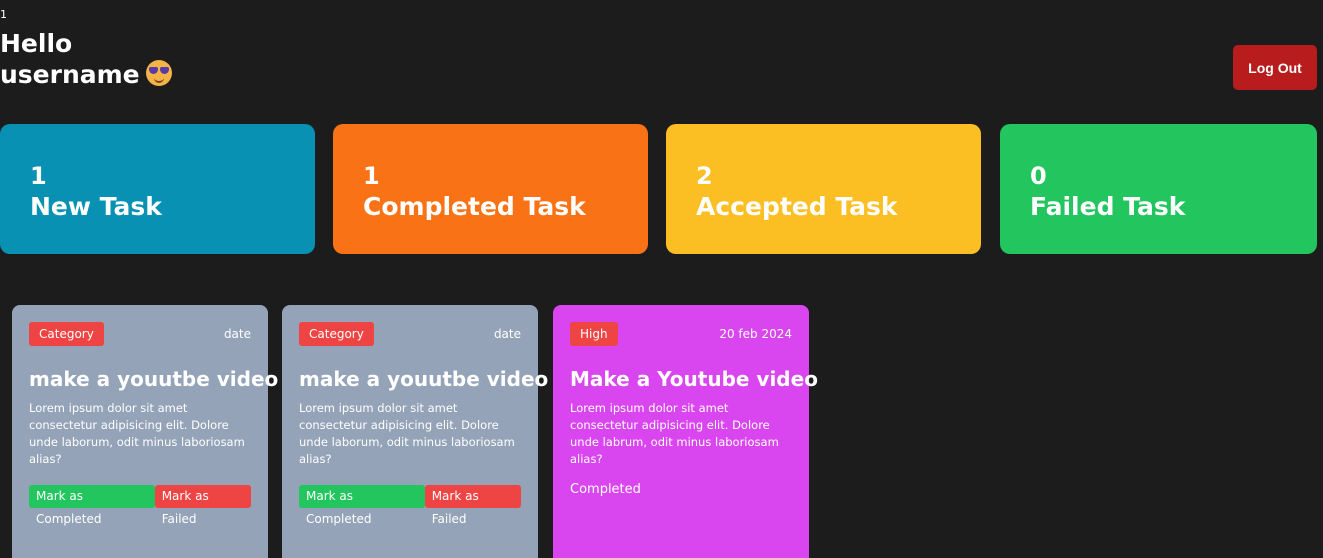 The image size is (1323, 558). What do you see at coordinates (474, 206) in the screenshot?
I see `stat-label: Completed Task` at bounding box center [474, 206].